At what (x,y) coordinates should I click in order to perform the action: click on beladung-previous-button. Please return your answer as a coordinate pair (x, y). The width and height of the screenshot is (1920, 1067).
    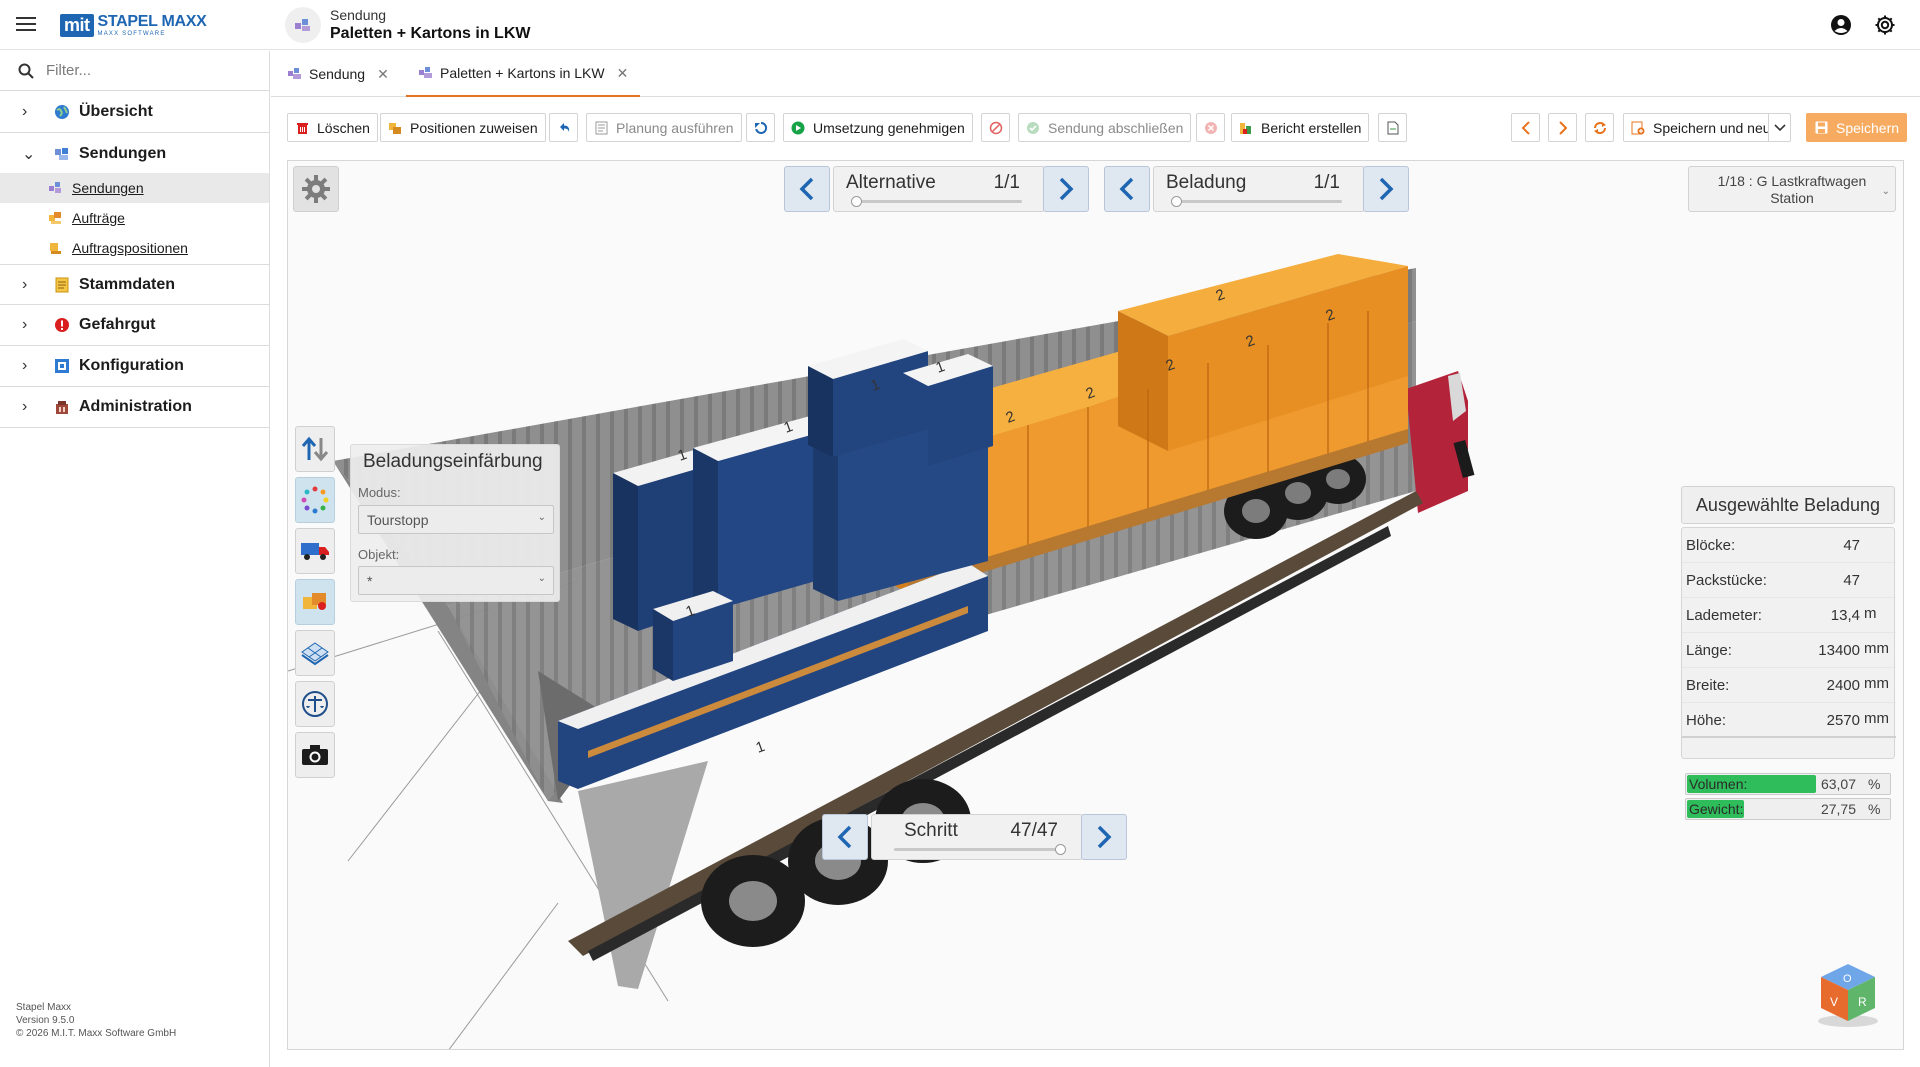
    Looking at the image, I should click on (1127, 189).